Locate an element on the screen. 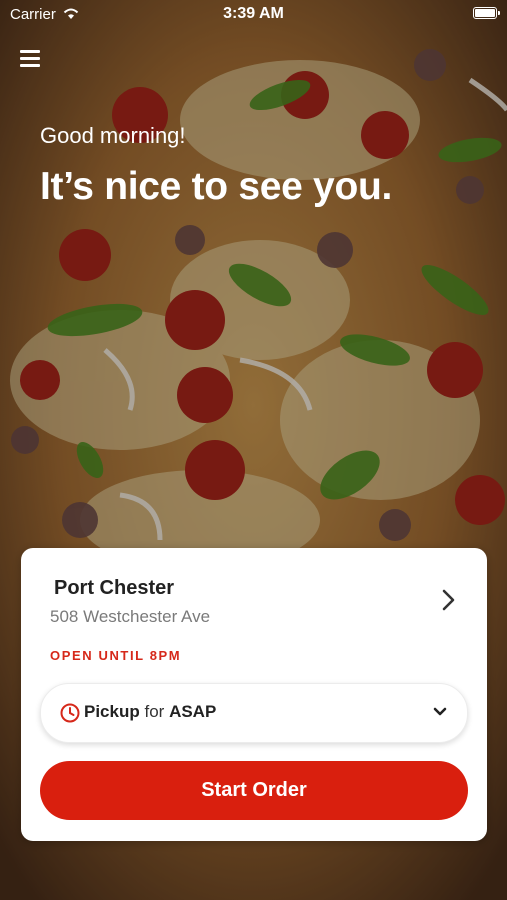 The height and width of the screenshot is (900, 507). pickup-time: ASAP is located at coordinates (193, 711).